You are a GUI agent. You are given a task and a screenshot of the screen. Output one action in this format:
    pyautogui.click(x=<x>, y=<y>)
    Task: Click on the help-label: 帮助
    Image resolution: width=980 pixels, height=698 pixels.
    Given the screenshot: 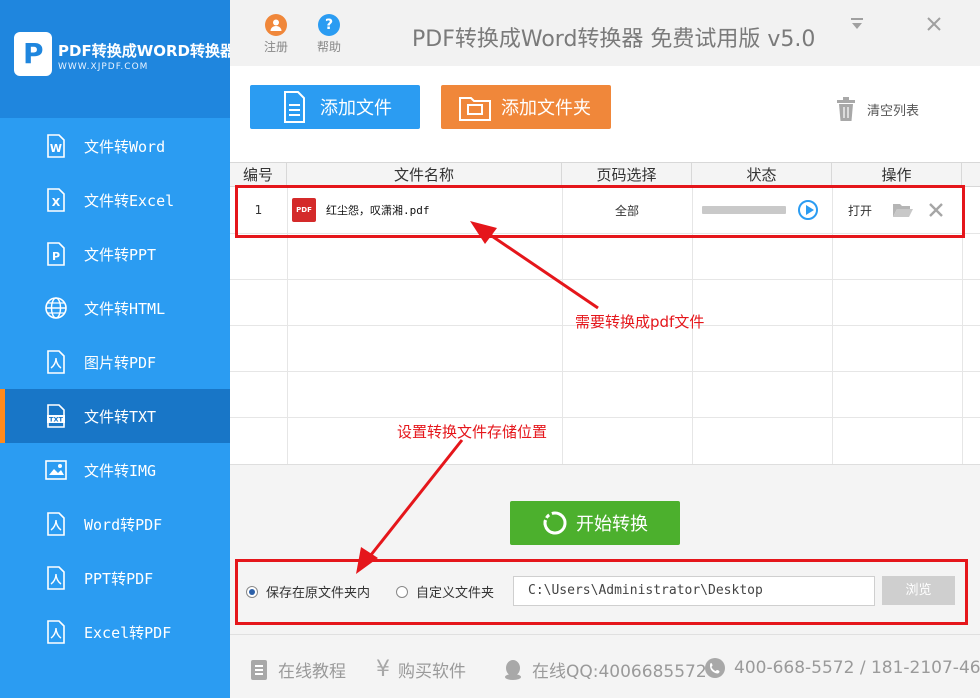 What is the action you would take?
    pyautogui.click(x=328, y=47)
    